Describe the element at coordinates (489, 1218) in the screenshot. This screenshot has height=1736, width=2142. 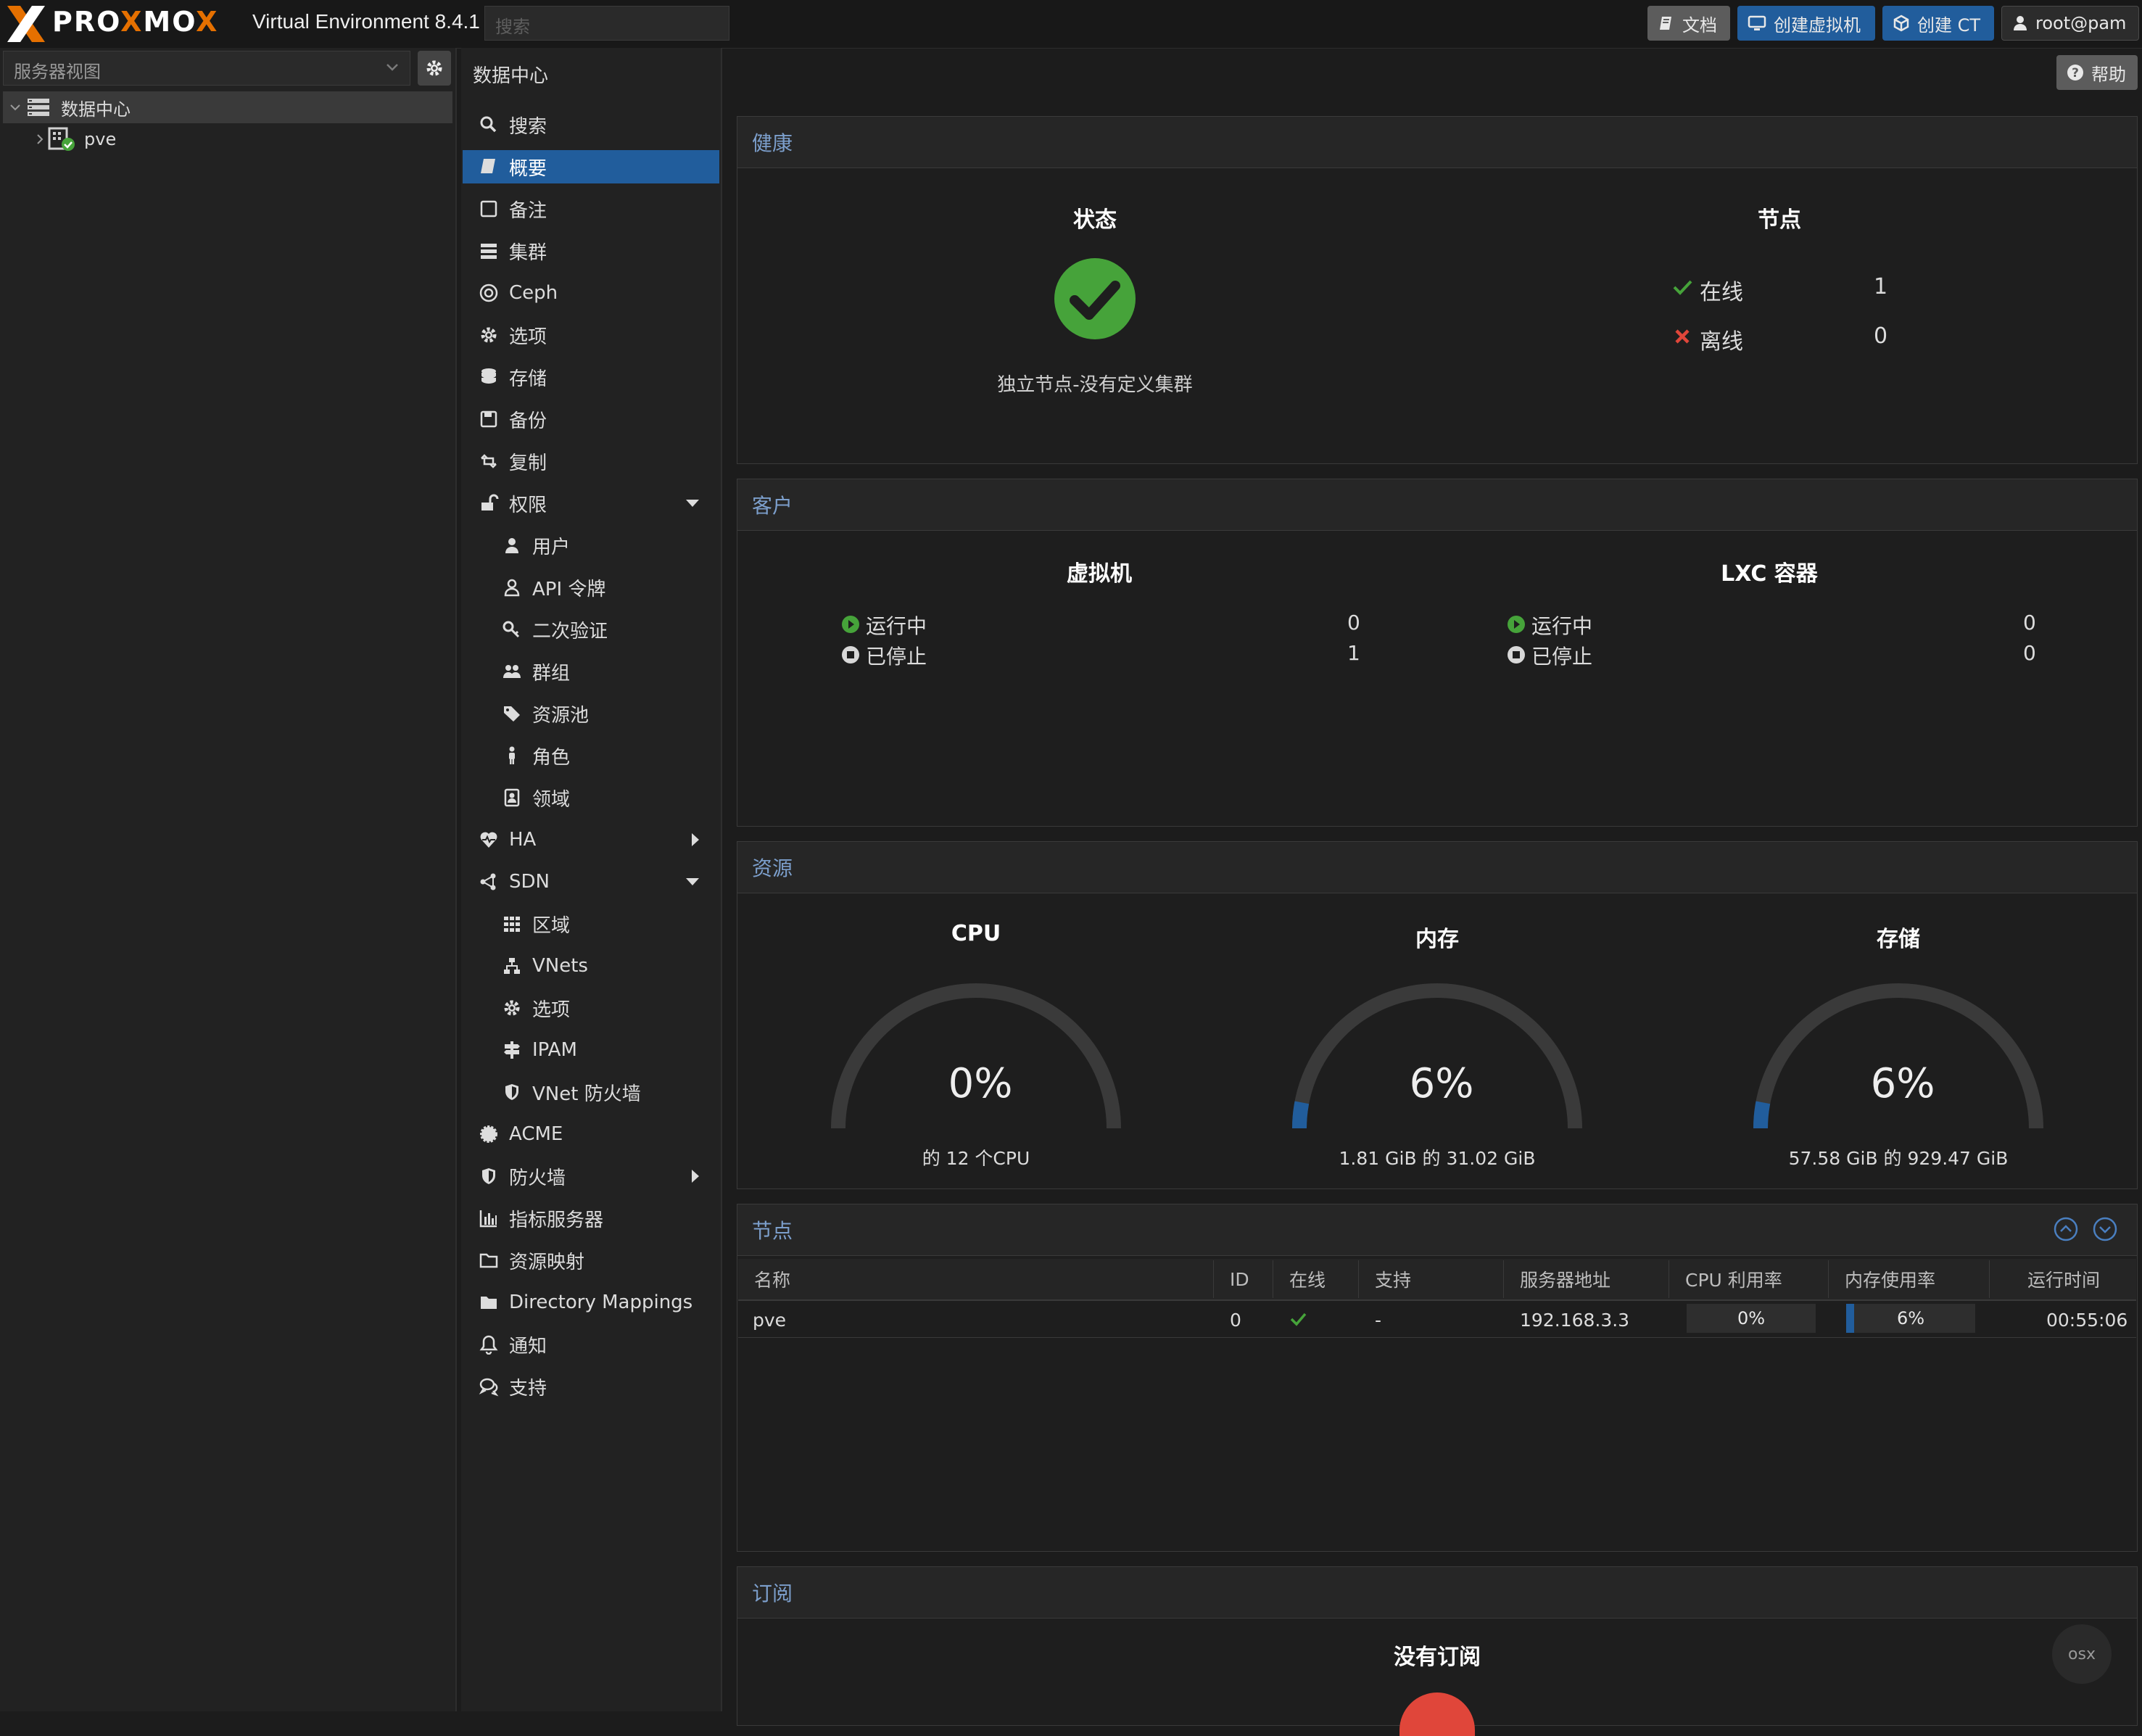
I see `bar-chart-icon` at that location.